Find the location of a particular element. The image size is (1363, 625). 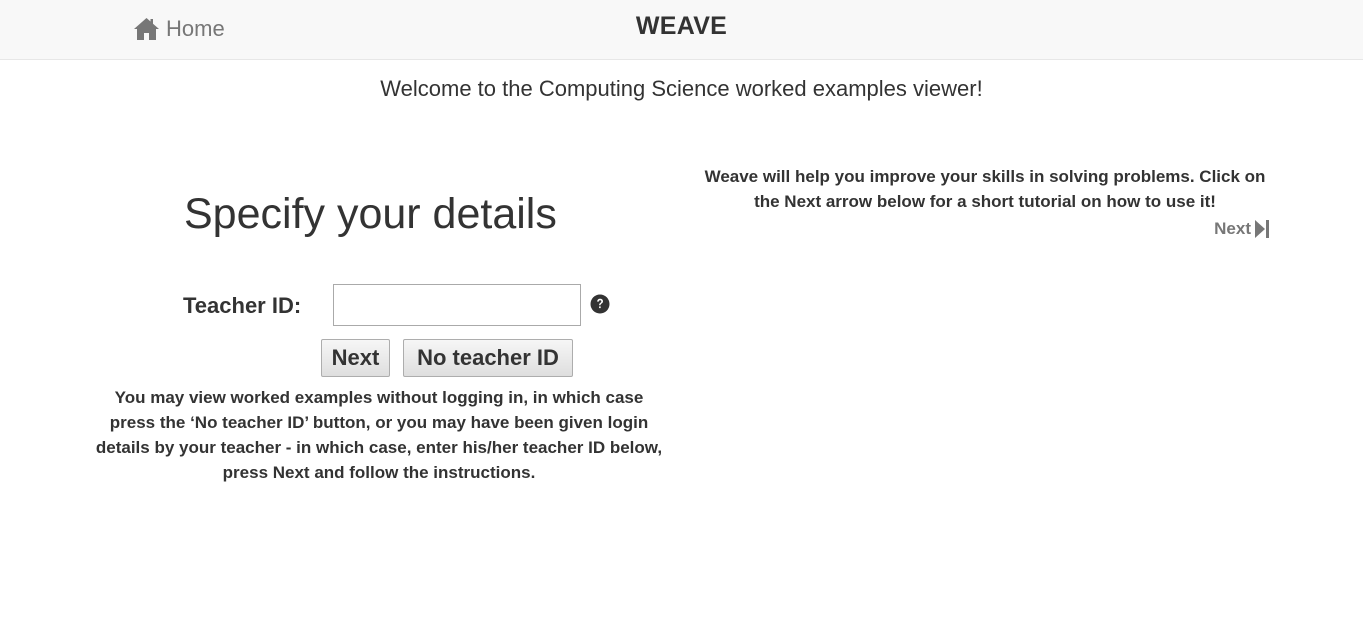

tutorial-next-label: Next is located at coordinates (1232, 228).